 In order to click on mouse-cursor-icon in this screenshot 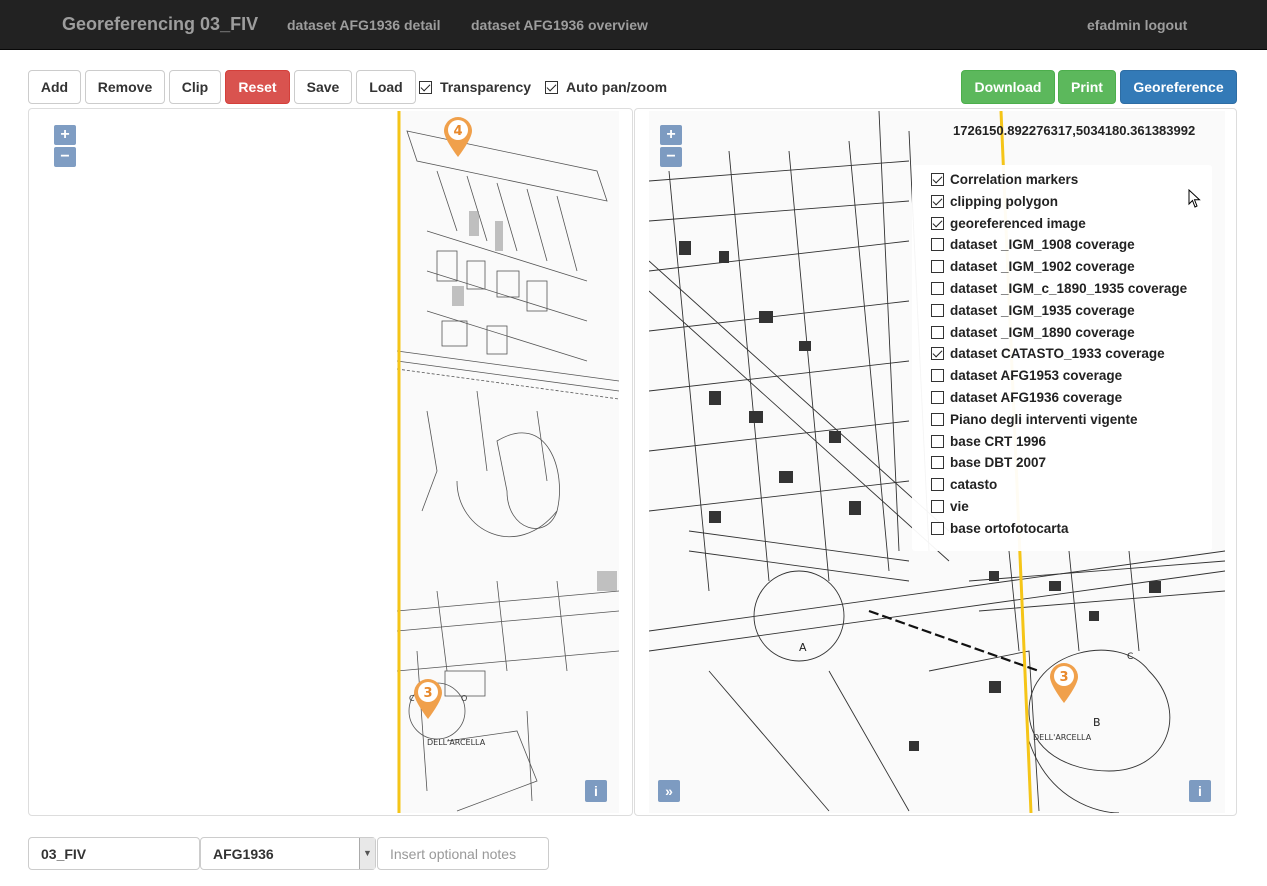, I will do `click(1194, 198)`.